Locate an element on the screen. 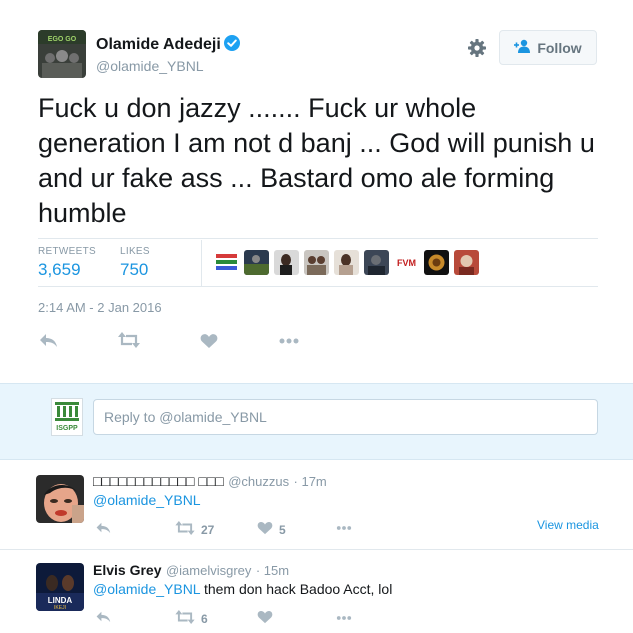 The height and width of the screenshot is (633, 633). author-handle: @olamide_YBNL is located at coordinates (150, 66).